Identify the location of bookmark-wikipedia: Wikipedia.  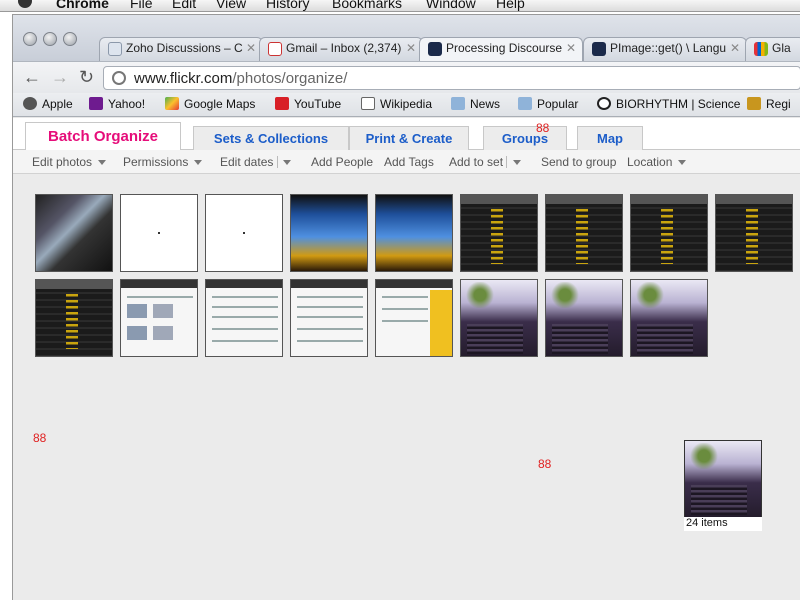
(396, 104).